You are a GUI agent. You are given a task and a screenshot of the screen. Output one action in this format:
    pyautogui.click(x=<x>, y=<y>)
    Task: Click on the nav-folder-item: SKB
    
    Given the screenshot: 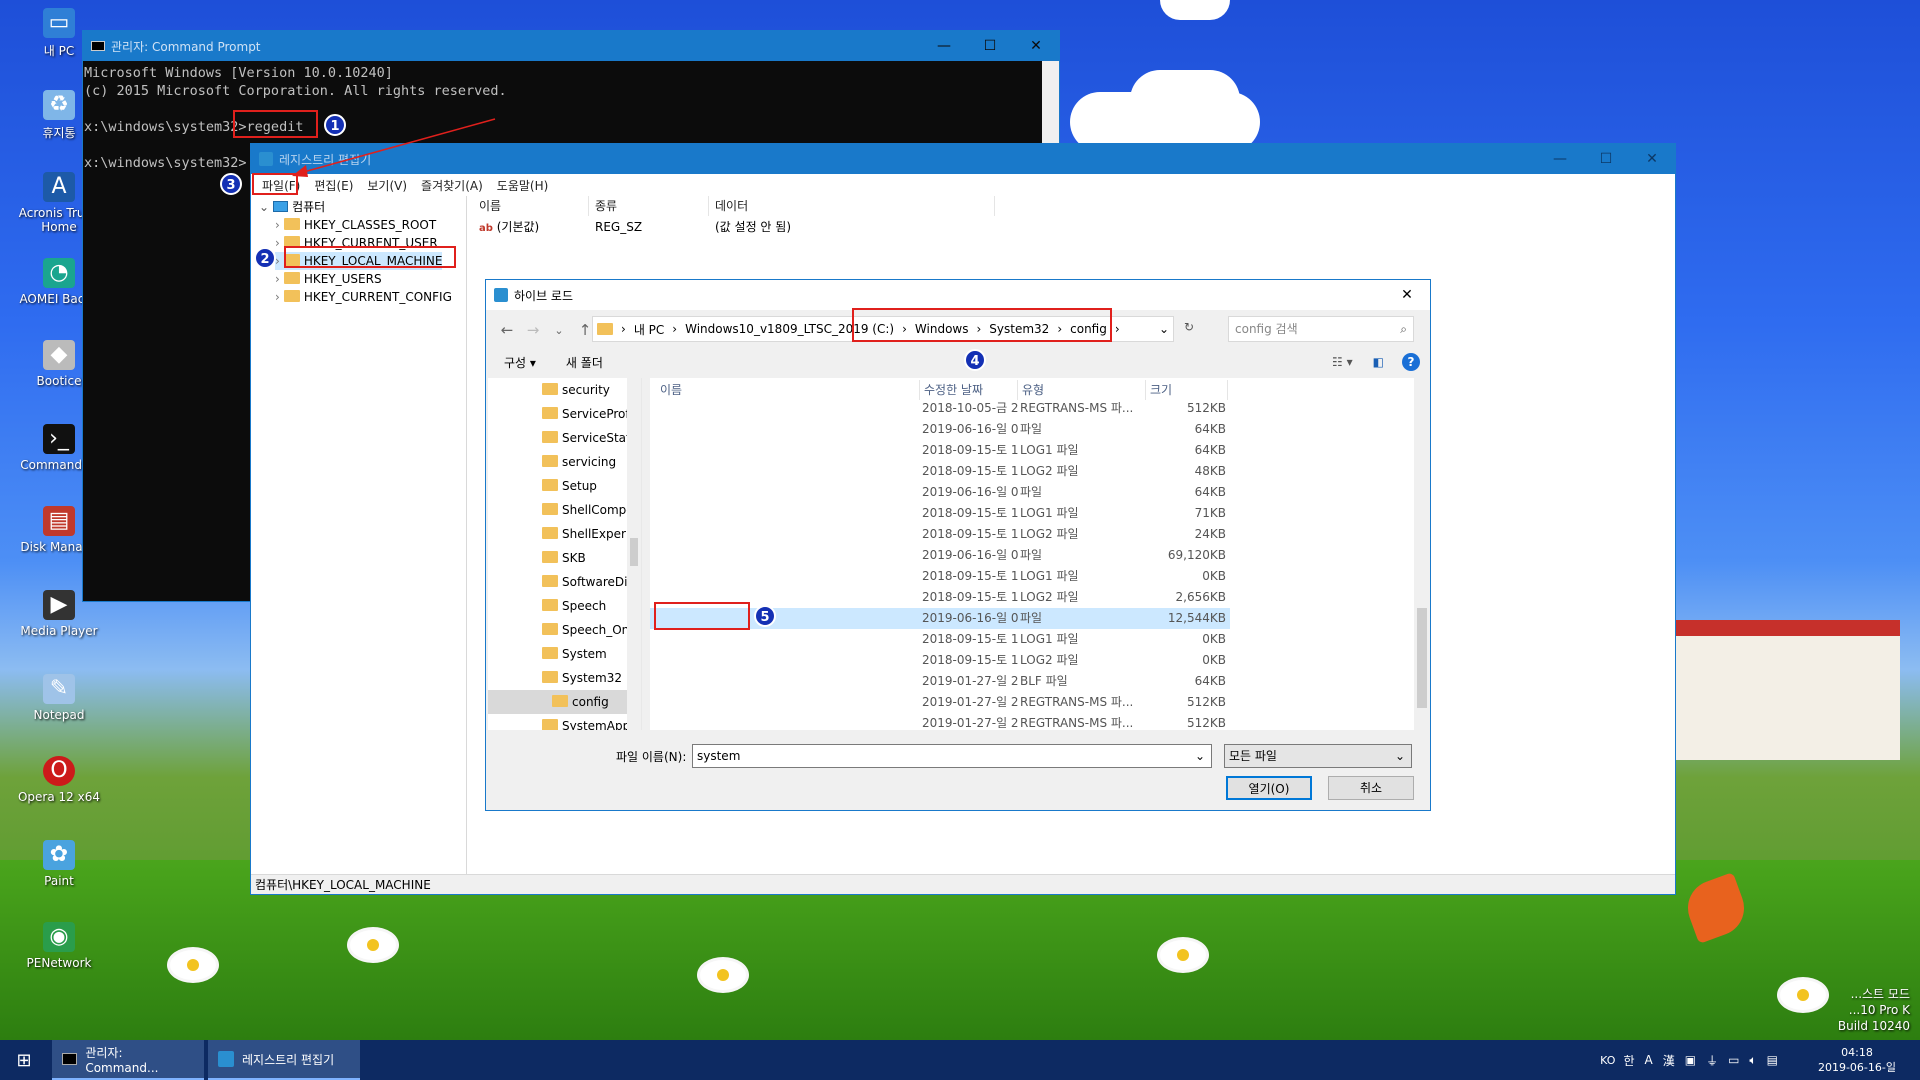 What is the action you would take?
    pyautogui.click(x=564, y=558)
    